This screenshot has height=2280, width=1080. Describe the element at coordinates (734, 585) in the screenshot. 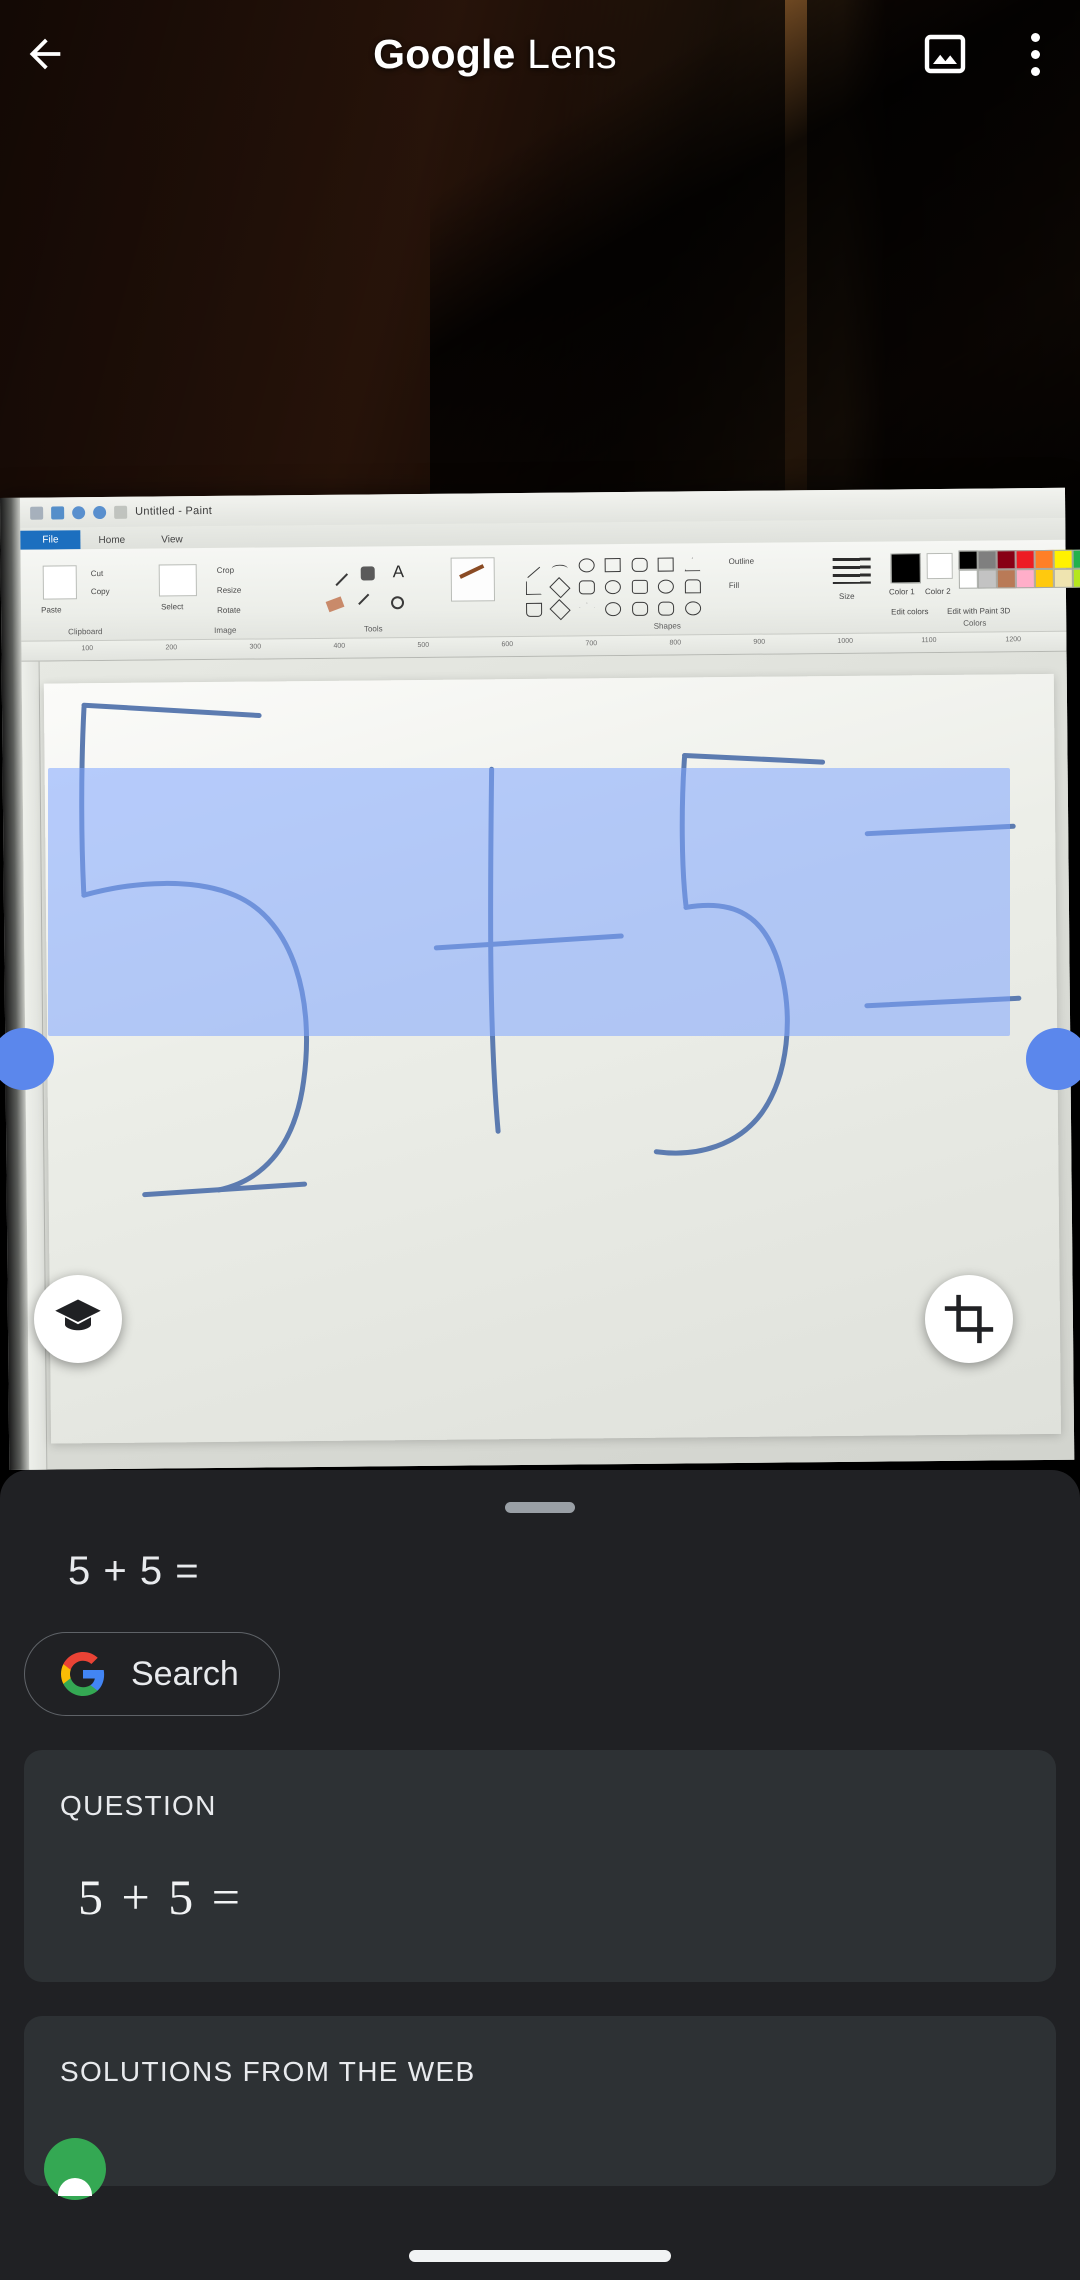

I see `paint-fill-label: Fill` at that location.